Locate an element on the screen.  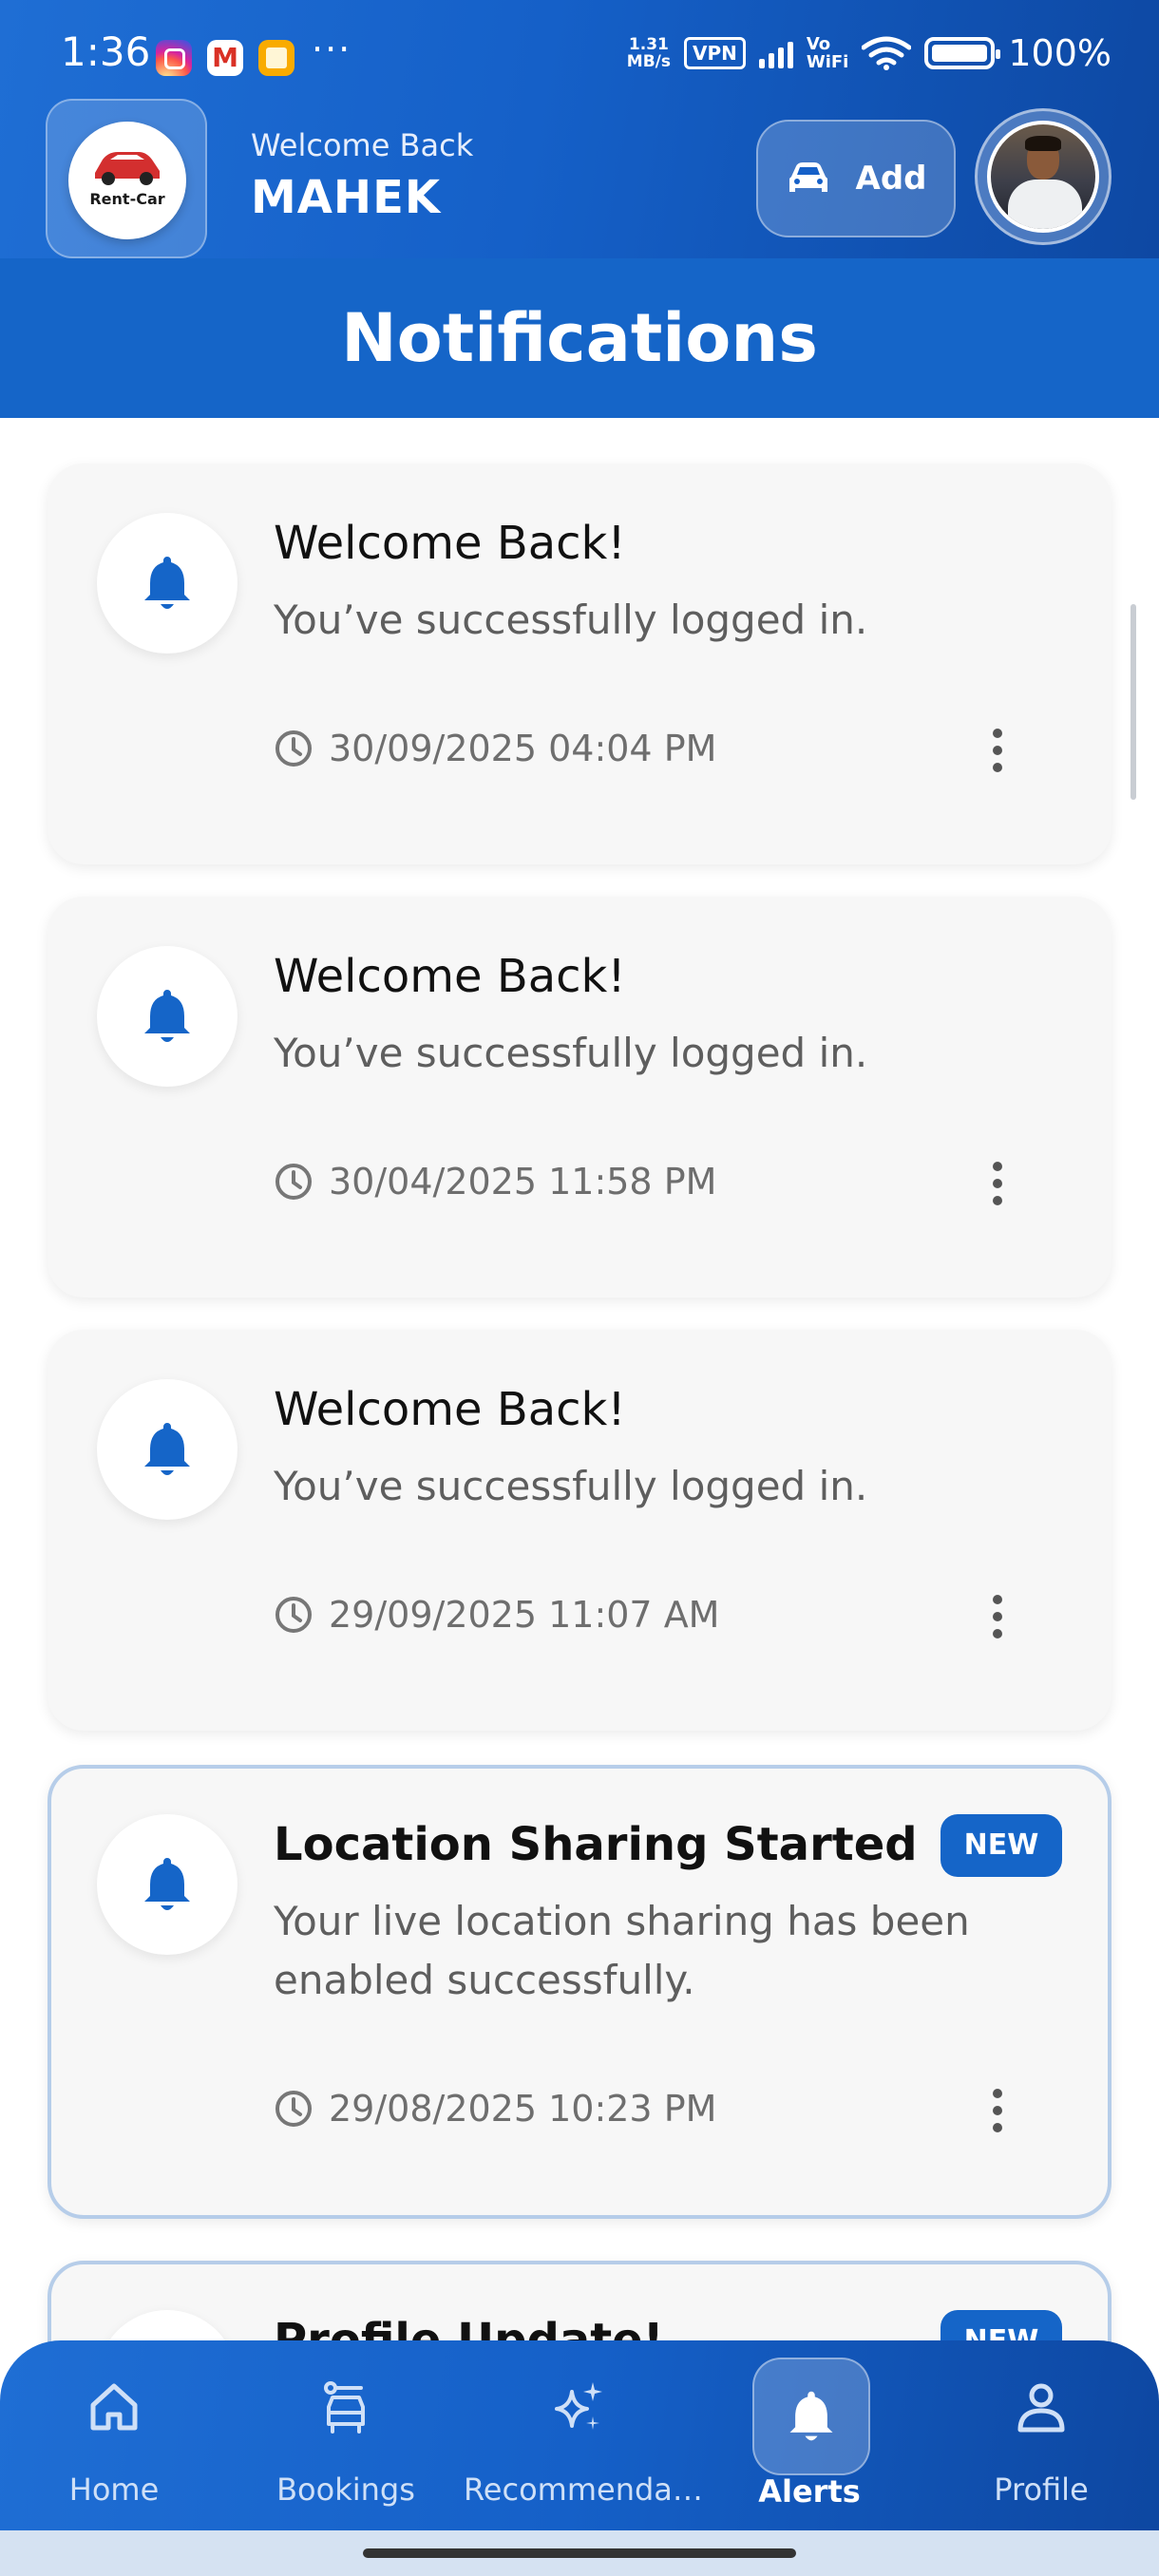
vpn-icon: VPN is located at coordinates (714, 53).